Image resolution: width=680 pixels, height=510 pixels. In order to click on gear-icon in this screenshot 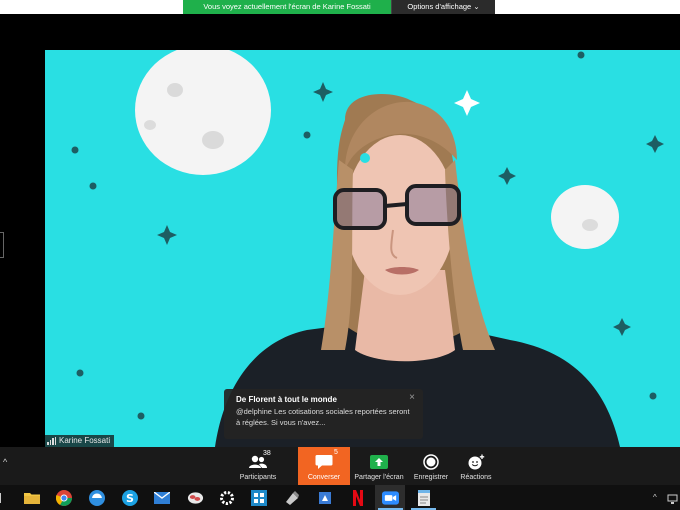, I will do `click(226, 497)`.